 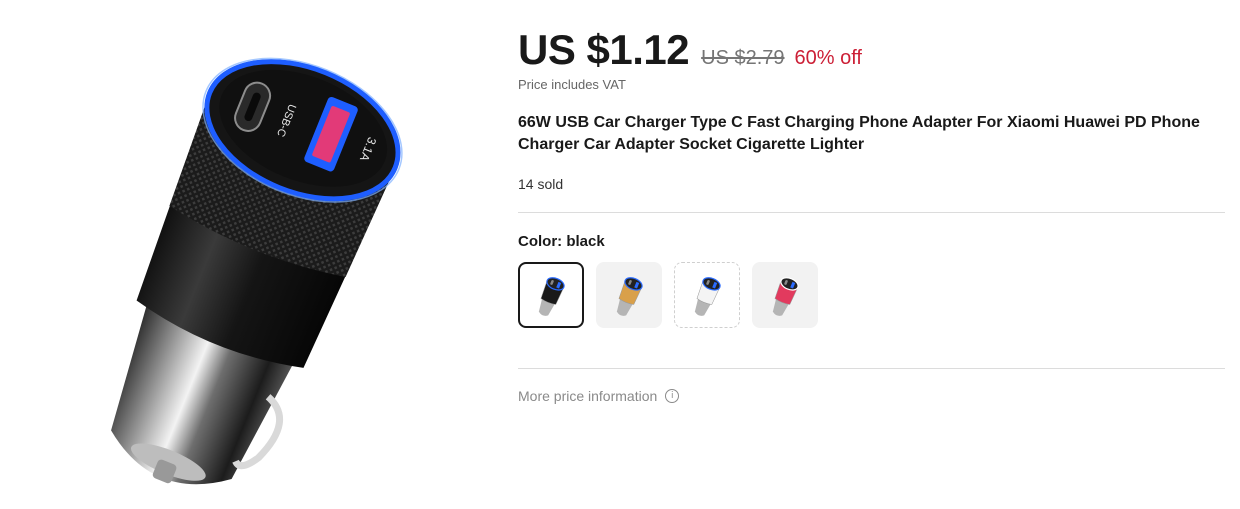 I want to click on discount-label: 60% off, so click(x=828, y=58).